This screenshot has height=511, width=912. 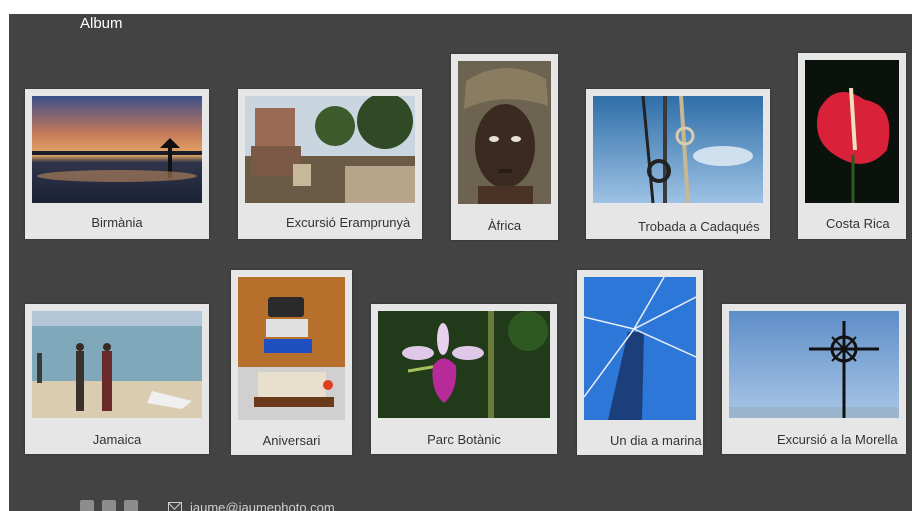 I want to click on album-card-birmania: Birmània, so click(x=117, y=164).